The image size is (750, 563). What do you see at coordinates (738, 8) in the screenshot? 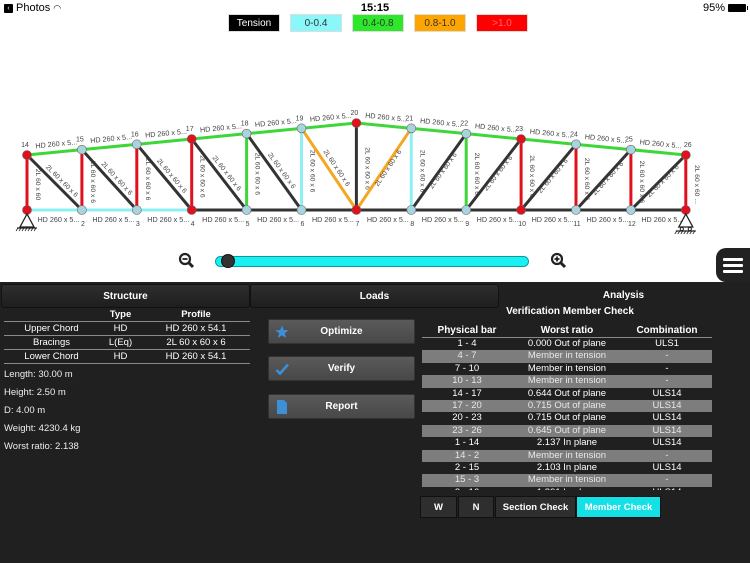
I see `battery-icon` at bounding box center [738, 8].